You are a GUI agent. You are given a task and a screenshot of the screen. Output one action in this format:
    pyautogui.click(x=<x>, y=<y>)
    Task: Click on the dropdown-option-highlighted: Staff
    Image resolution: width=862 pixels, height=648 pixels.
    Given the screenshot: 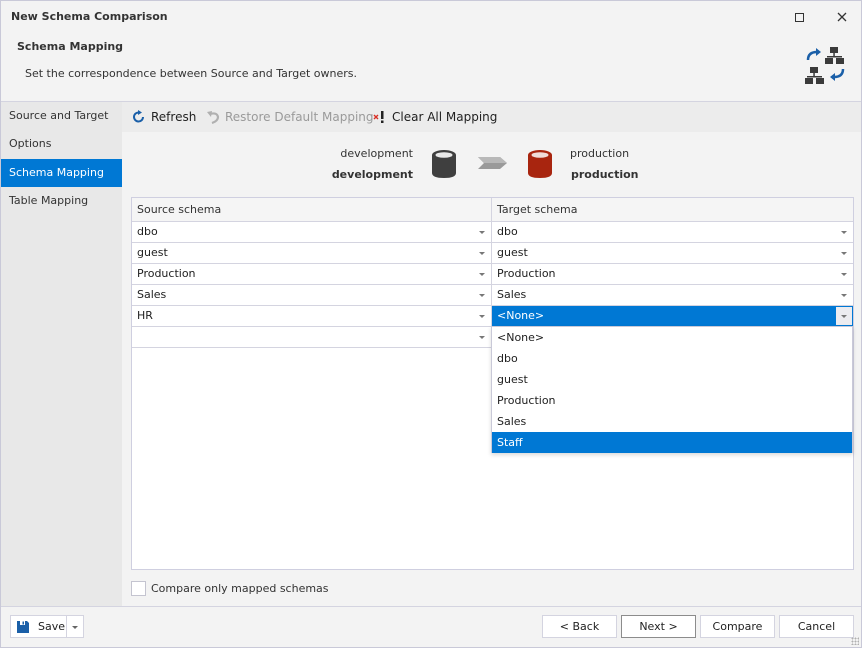 What is the action you would take?
    pyautogui.click(x=672, y=442)
    